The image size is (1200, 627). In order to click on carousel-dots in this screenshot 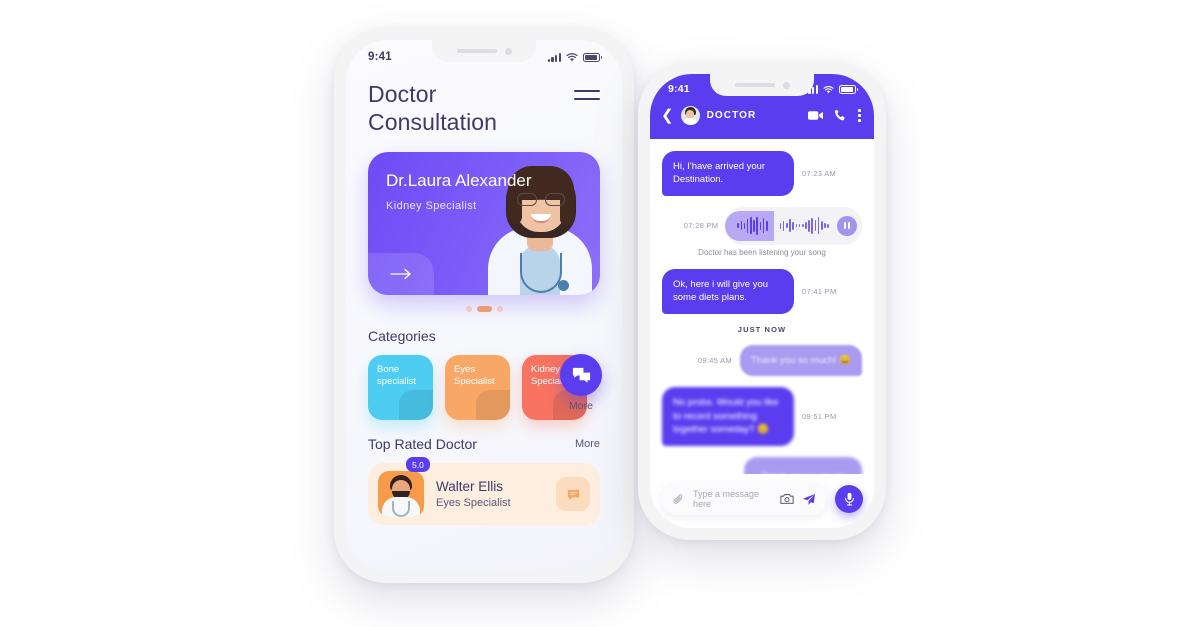, I will do `click(484, 309)`.